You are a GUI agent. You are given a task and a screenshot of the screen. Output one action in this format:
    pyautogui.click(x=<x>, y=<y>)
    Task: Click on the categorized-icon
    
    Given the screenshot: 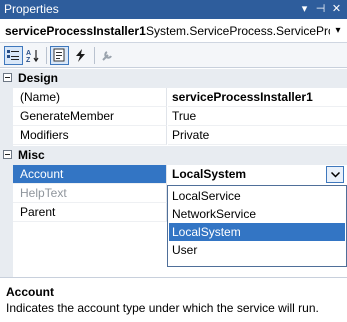 What is the action you would take?
    pyautogui.click(x=13, y=55)
    